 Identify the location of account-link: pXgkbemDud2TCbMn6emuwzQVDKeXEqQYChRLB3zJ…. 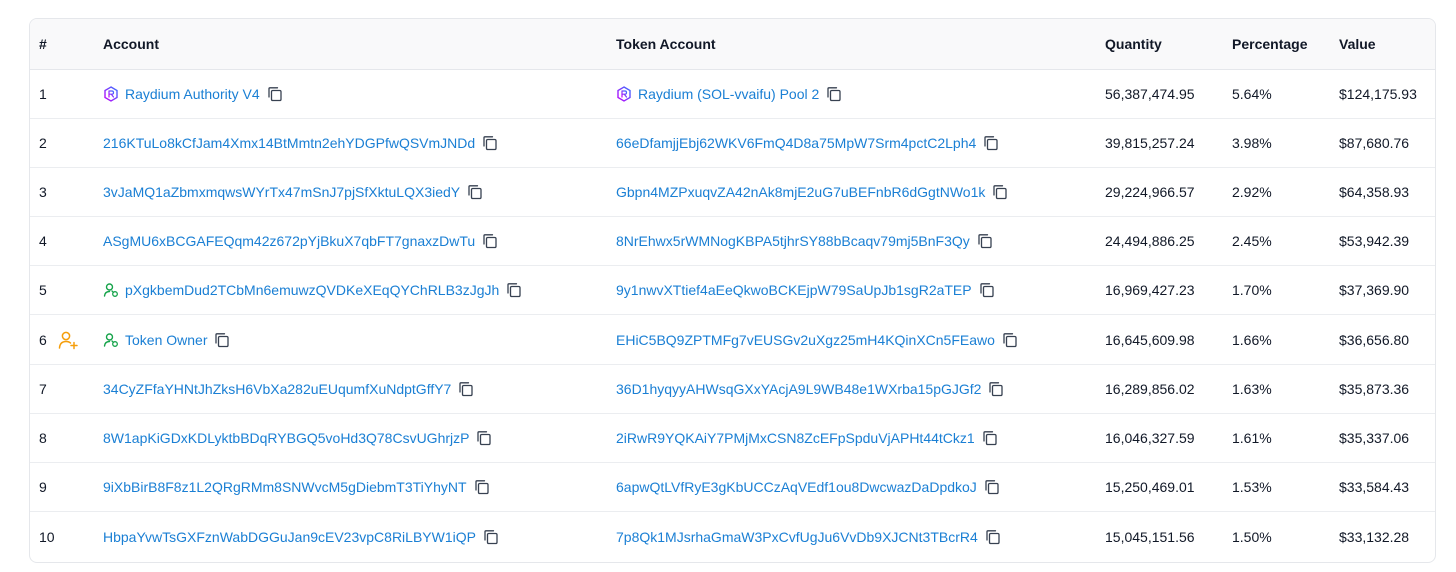
(312, 290).